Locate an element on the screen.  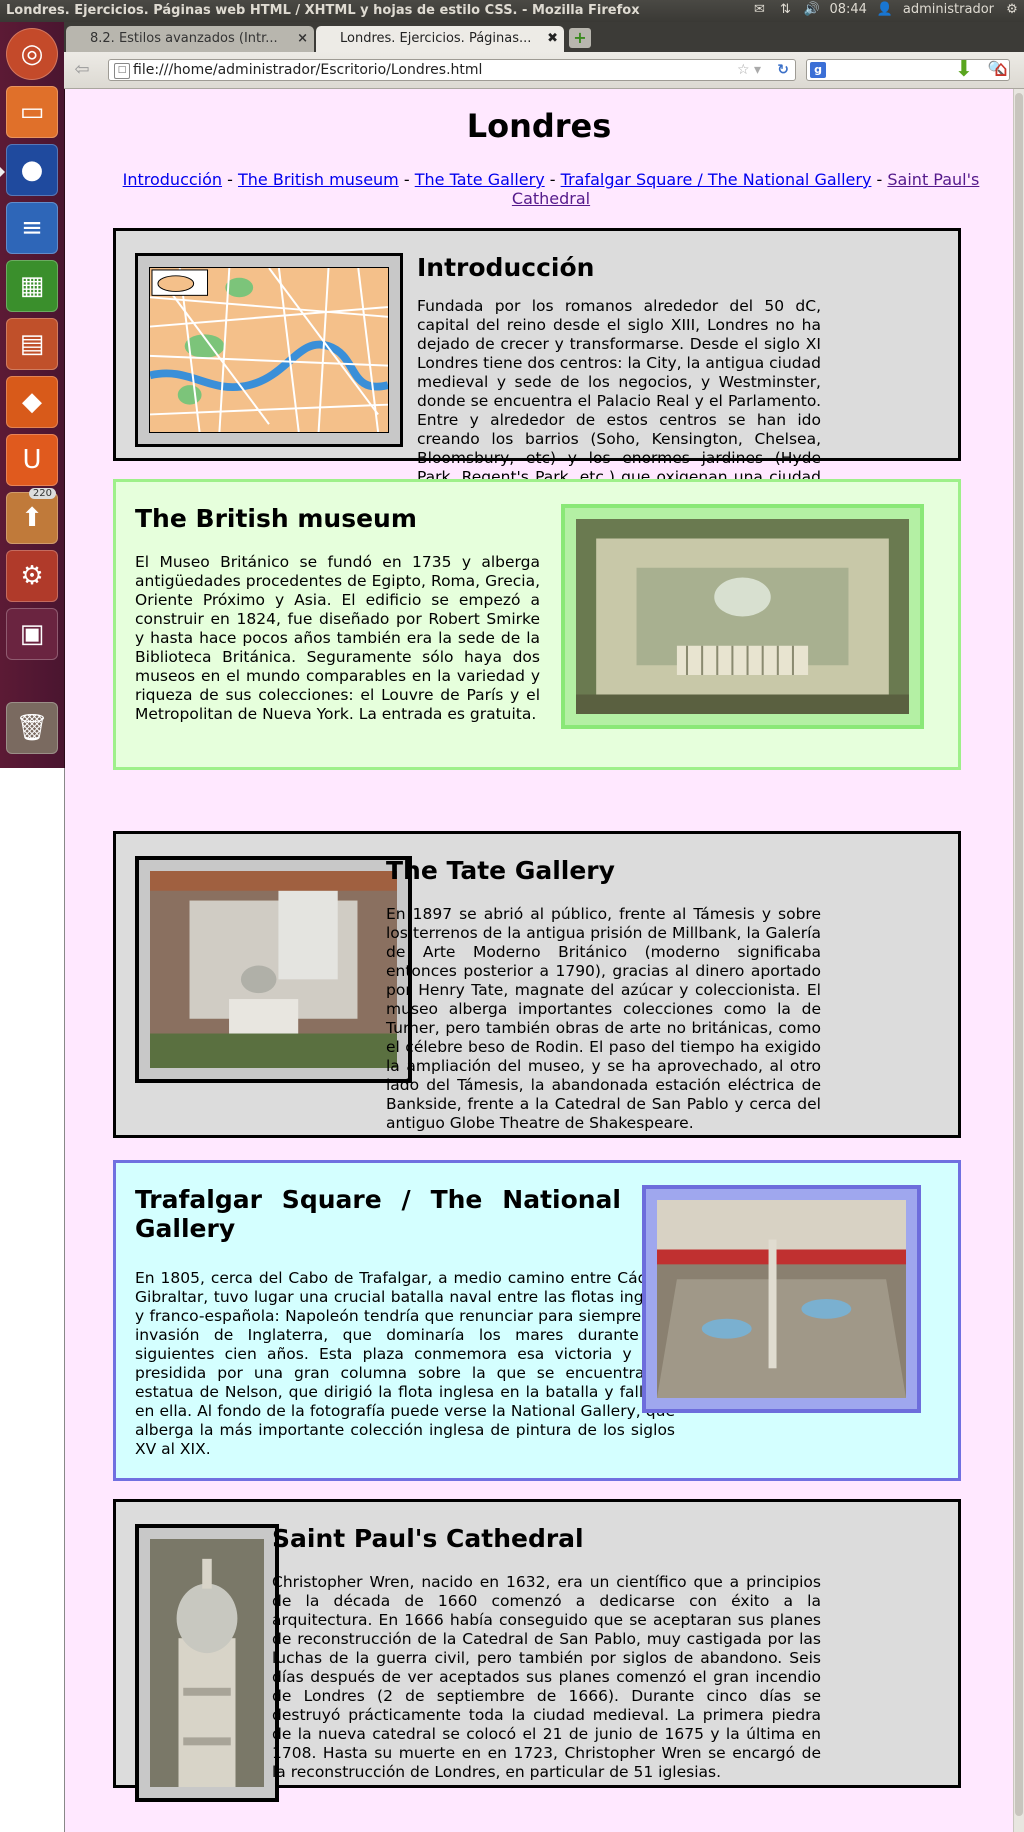
network-icon: ⇅ is located at coordinates (785, 9).